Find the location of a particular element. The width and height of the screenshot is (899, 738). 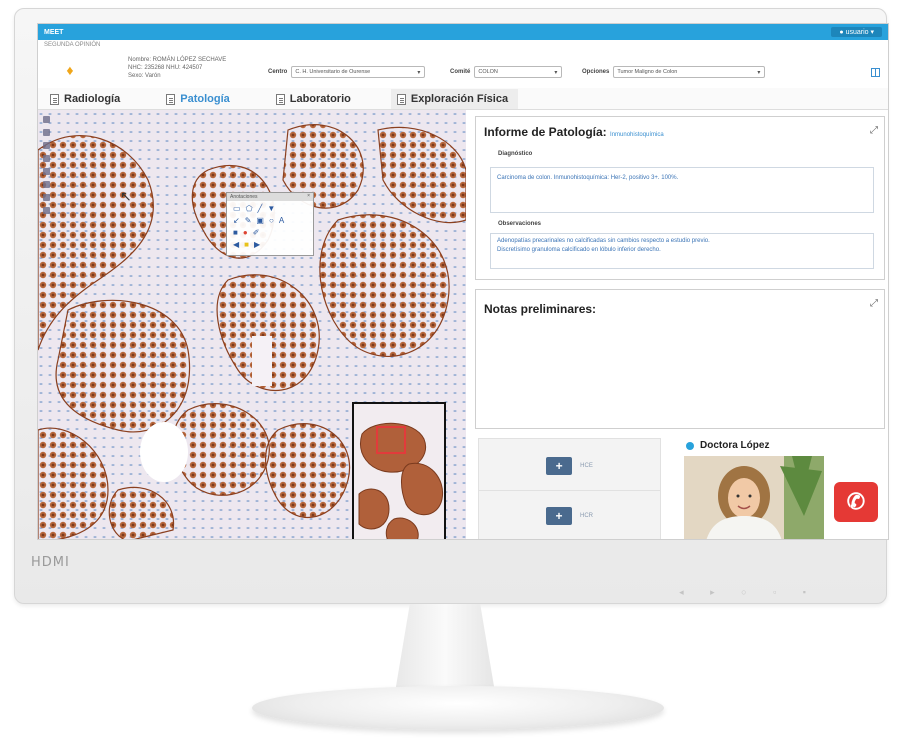

highlight-tool-icon: ■ is located at coordinates (246, 244).